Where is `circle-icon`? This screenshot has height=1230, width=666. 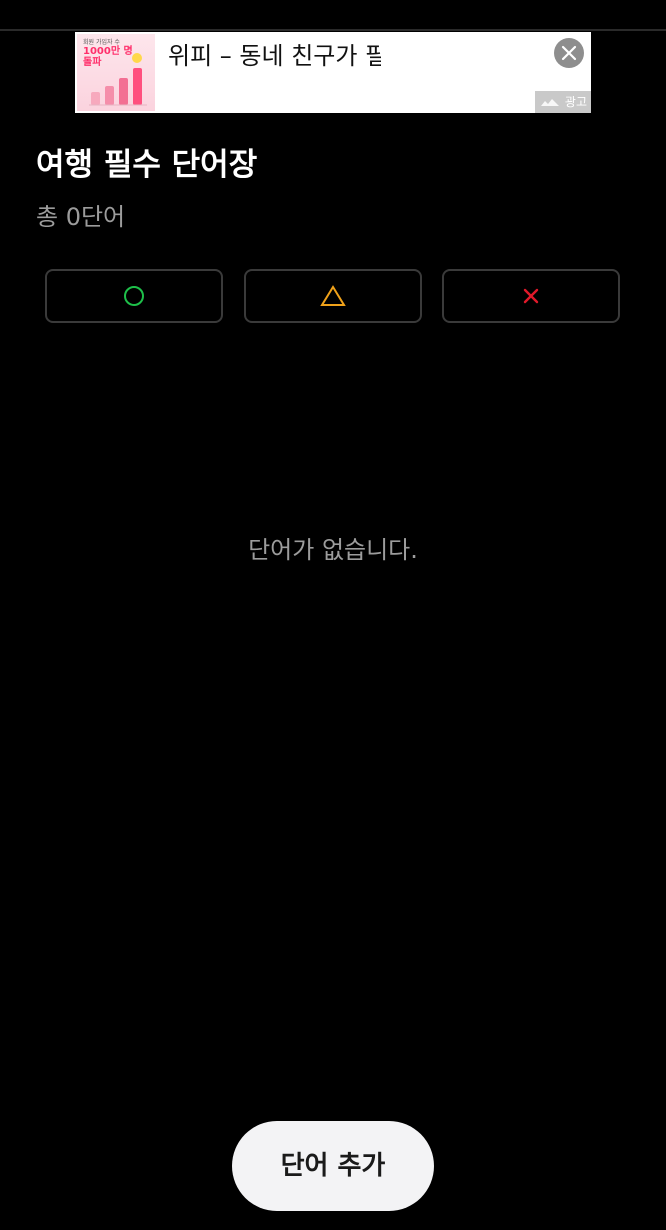
circle-icon is located at coordinates (134, 296).